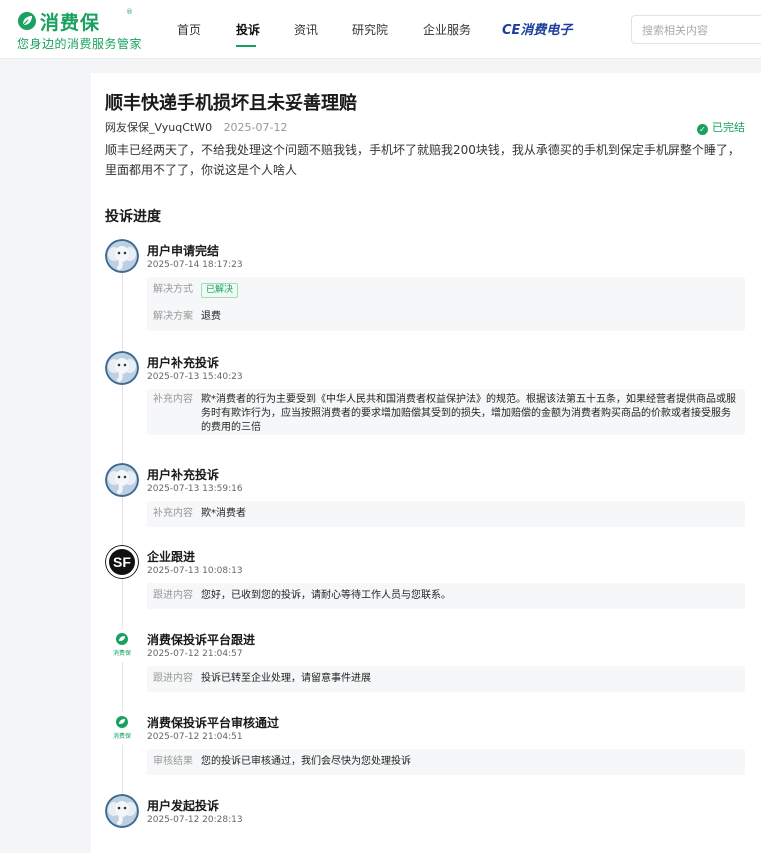 The image size is (761, 853). What do you see at coordinates (183, 251) in the screenshot?
I see `entry-title: 用户申请完结` at bounding box center [183, 251].